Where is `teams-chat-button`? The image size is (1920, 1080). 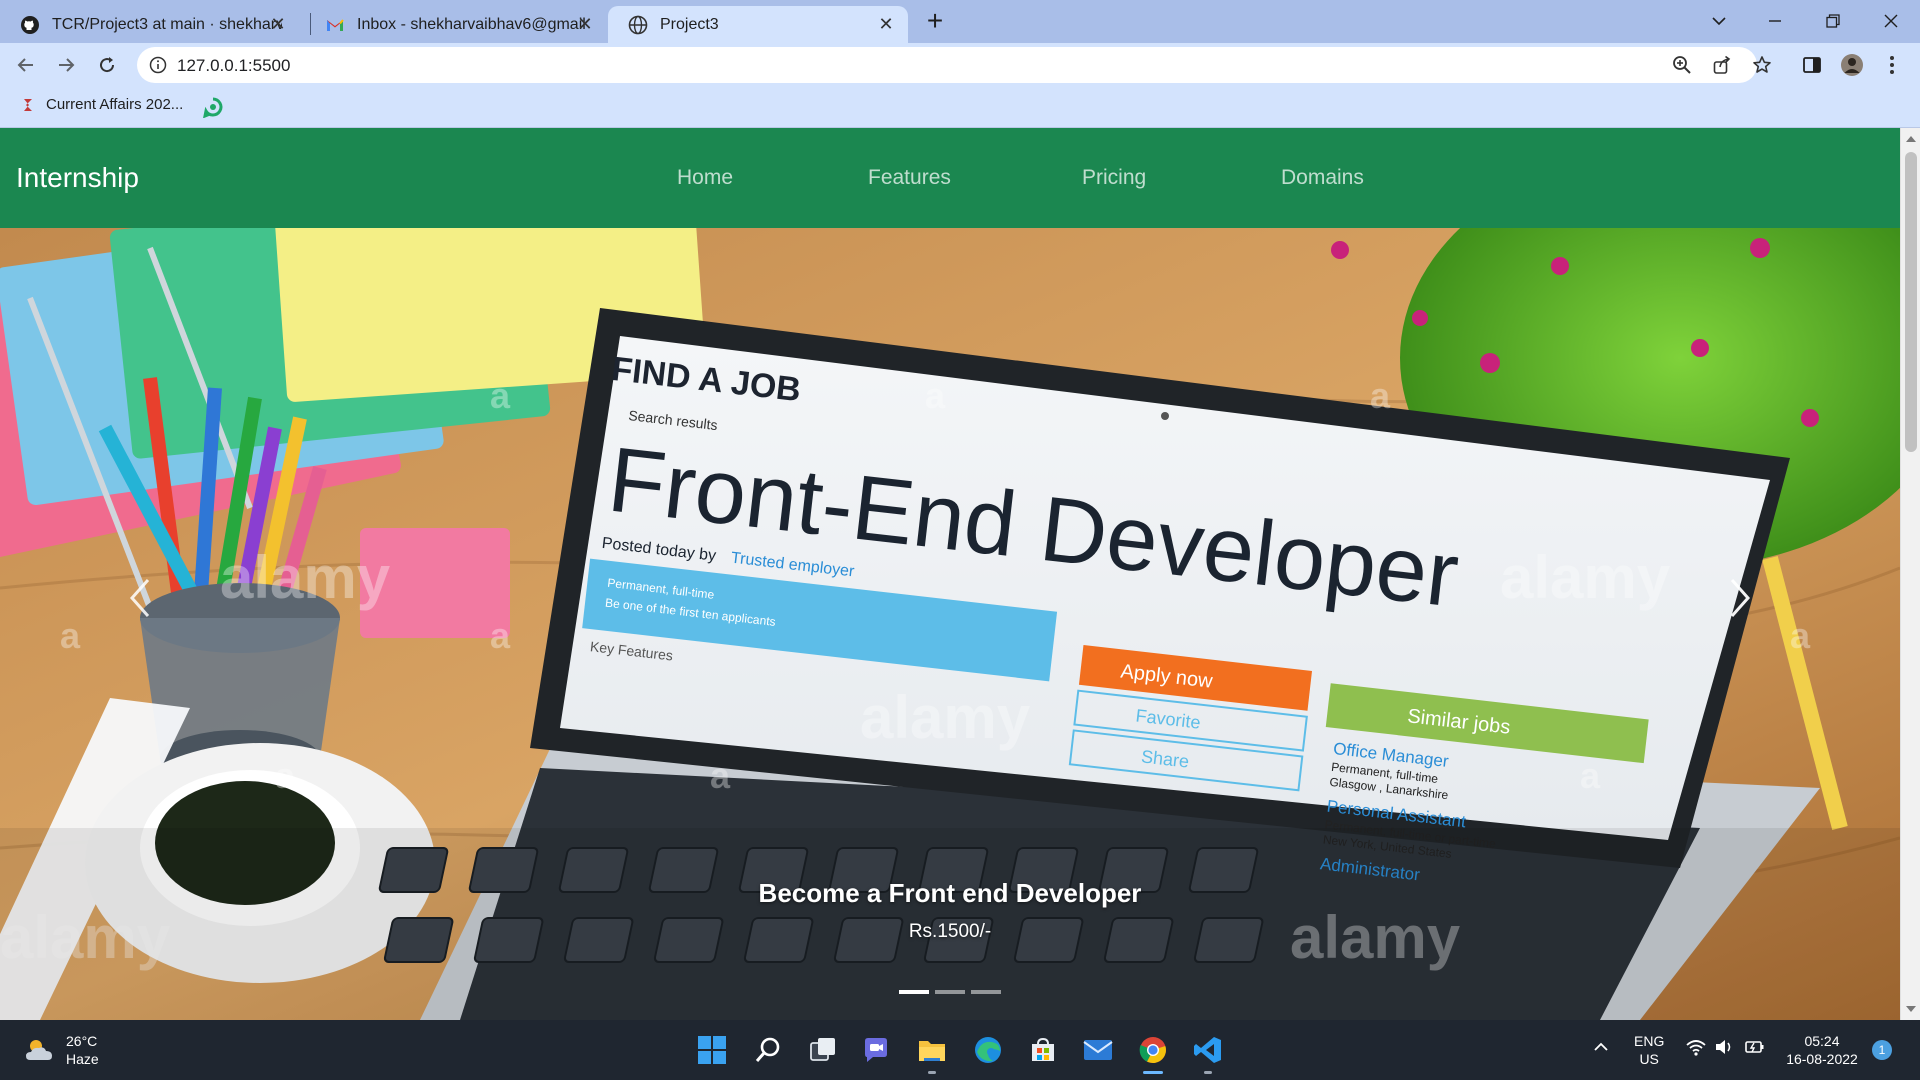
teams-chat-button is located at coordinates (876, 1050).